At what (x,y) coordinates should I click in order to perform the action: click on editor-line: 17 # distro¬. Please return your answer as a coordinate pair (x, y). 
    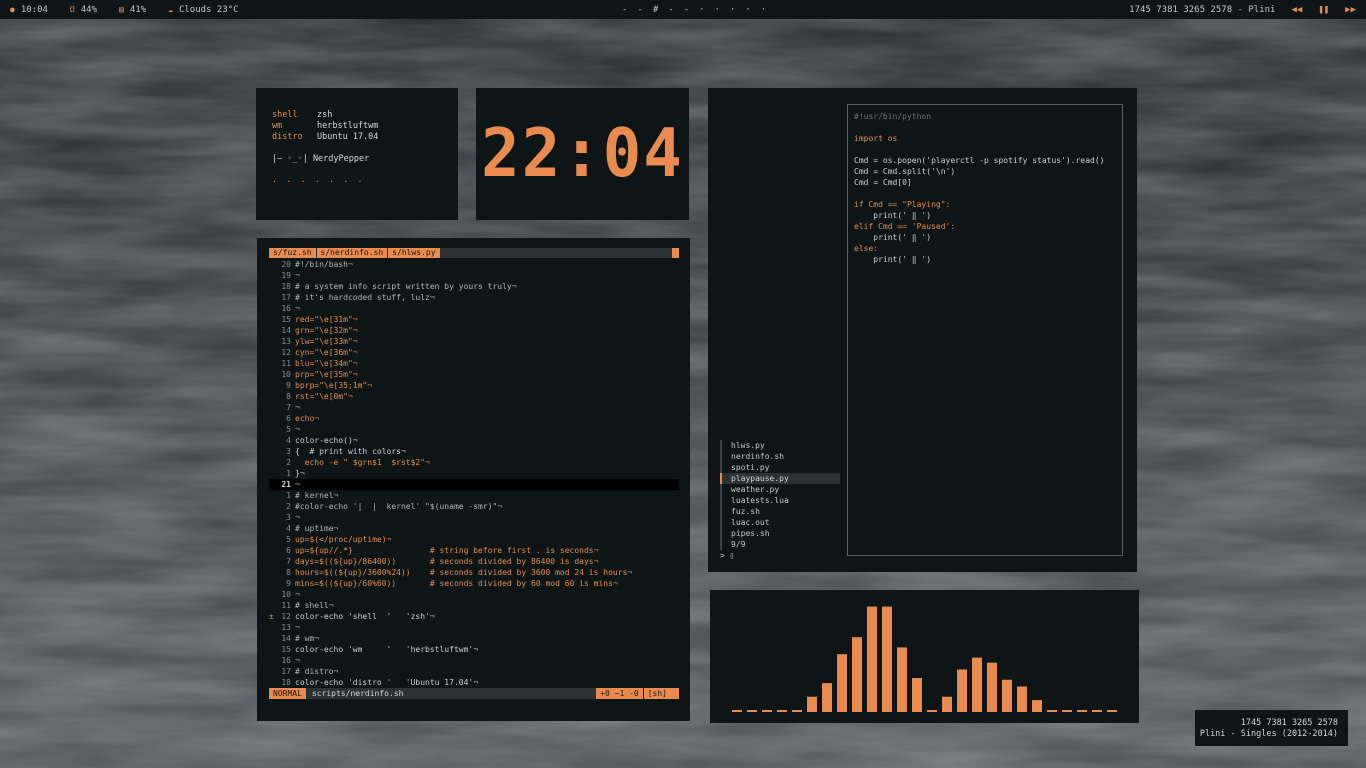
    Looking at the image, I should click on (474, 671).